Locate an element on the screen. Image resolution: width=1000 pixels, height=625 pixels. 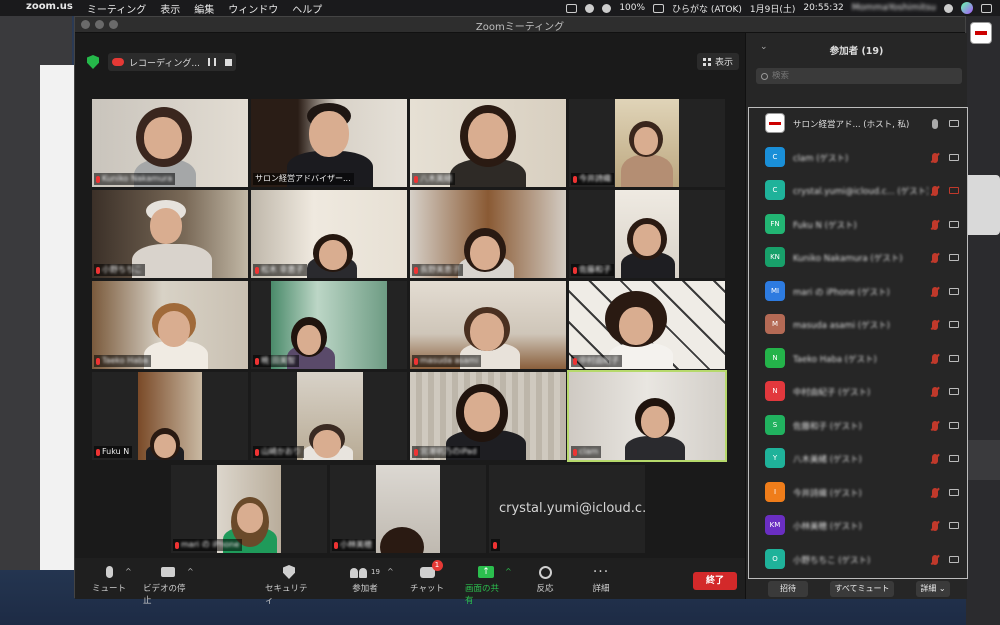
volume-icon is located at coordinates (607, 8).